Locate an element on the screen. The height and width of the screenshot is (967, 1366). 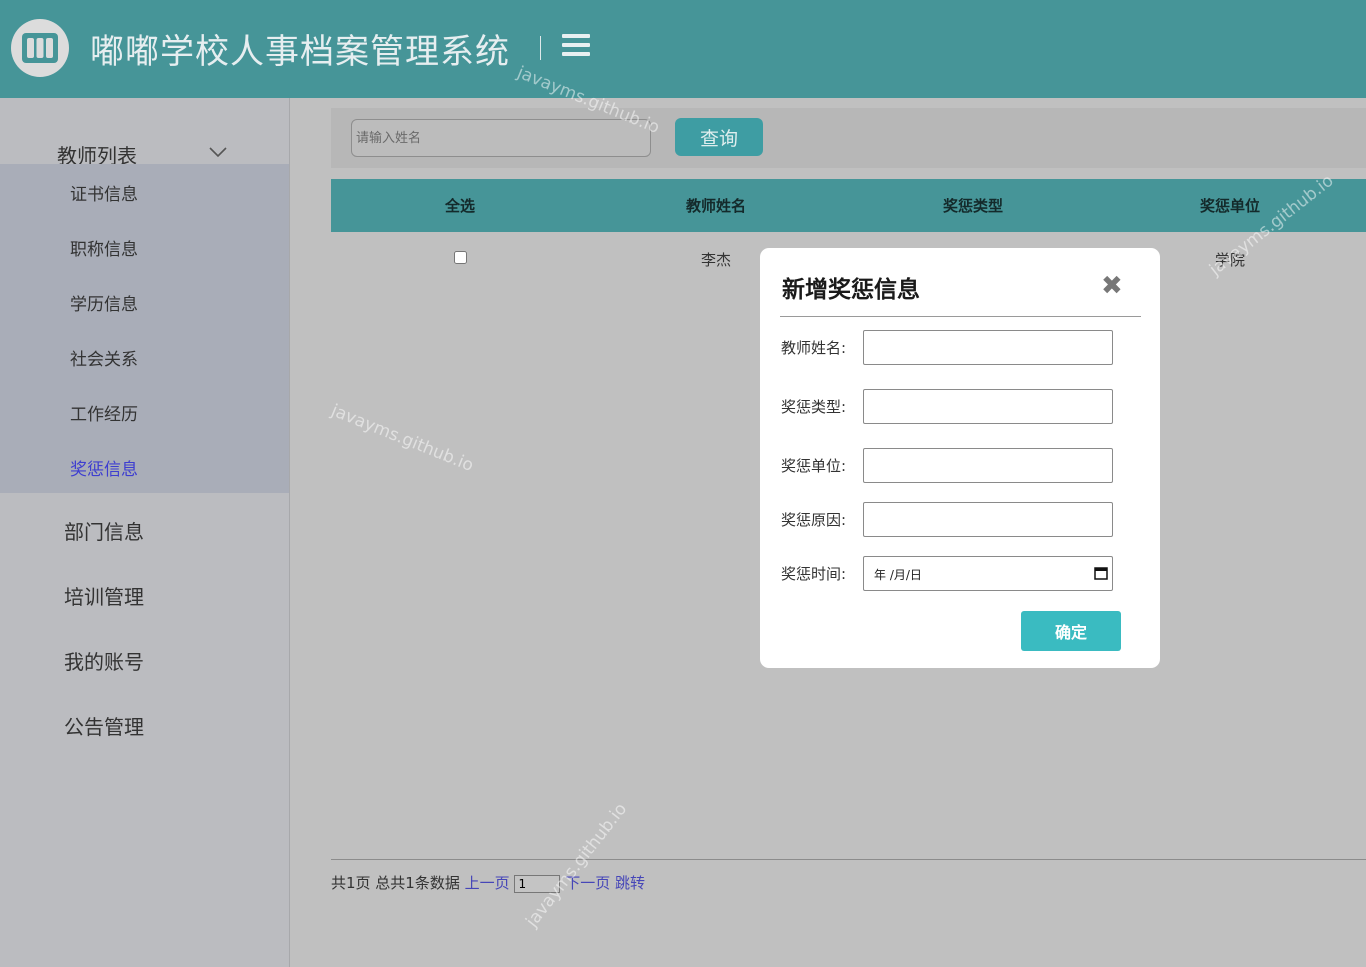
prev-page-link: 上一页 is located at coordinates (487, 883).